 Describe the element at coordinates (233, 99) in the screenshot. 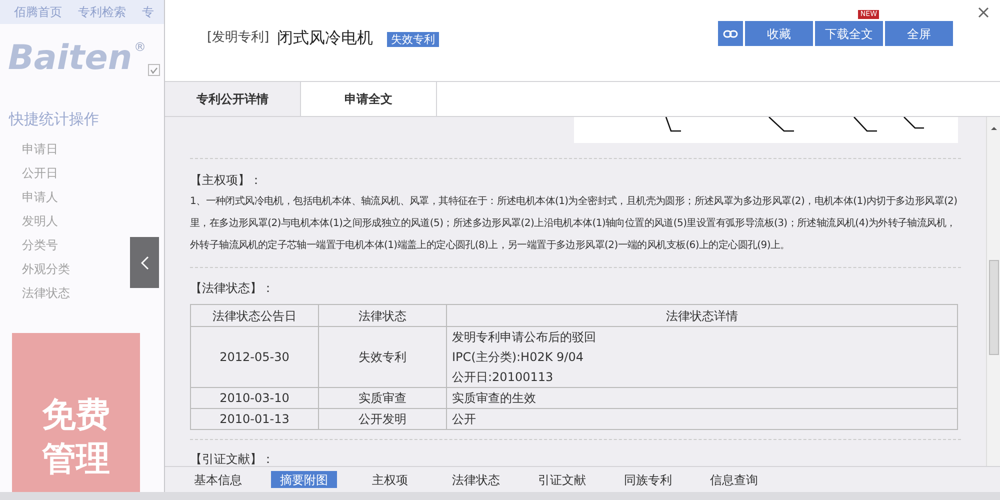

I see `tab: 专利公开详情` at that location.